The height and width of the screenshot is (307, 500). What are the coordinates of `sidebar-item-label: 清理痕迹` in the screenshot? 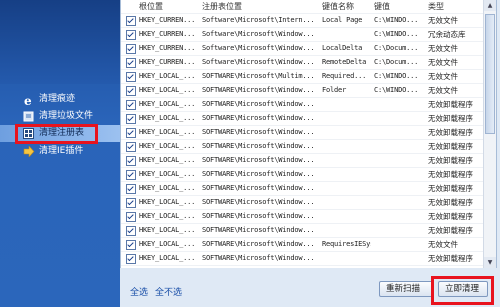 It's located at (57, 99).